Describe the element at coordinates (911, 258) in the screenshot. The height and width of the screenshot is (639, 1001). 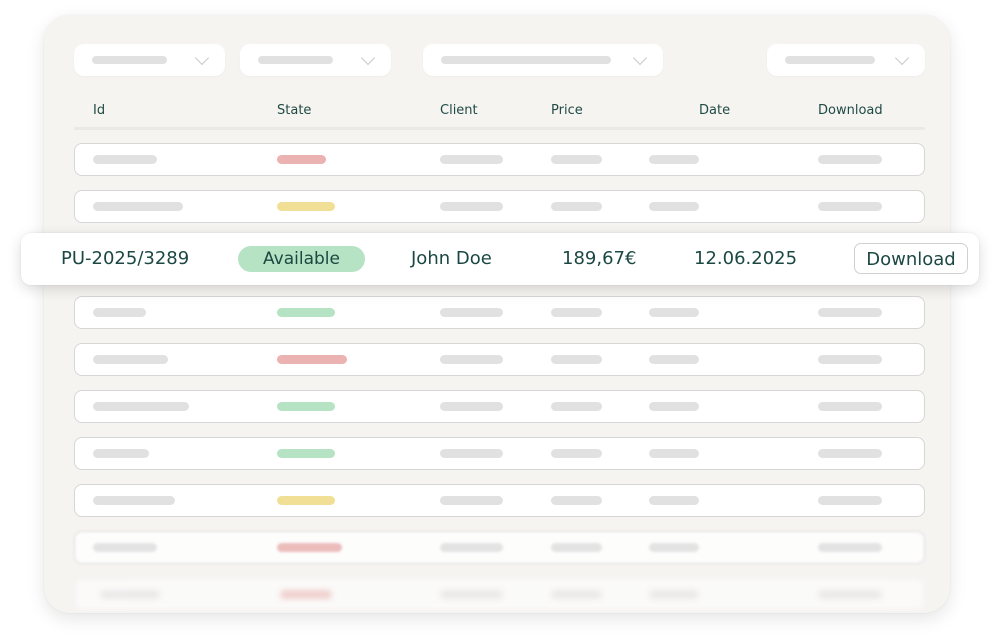
I see `download-button: Download` at that location.